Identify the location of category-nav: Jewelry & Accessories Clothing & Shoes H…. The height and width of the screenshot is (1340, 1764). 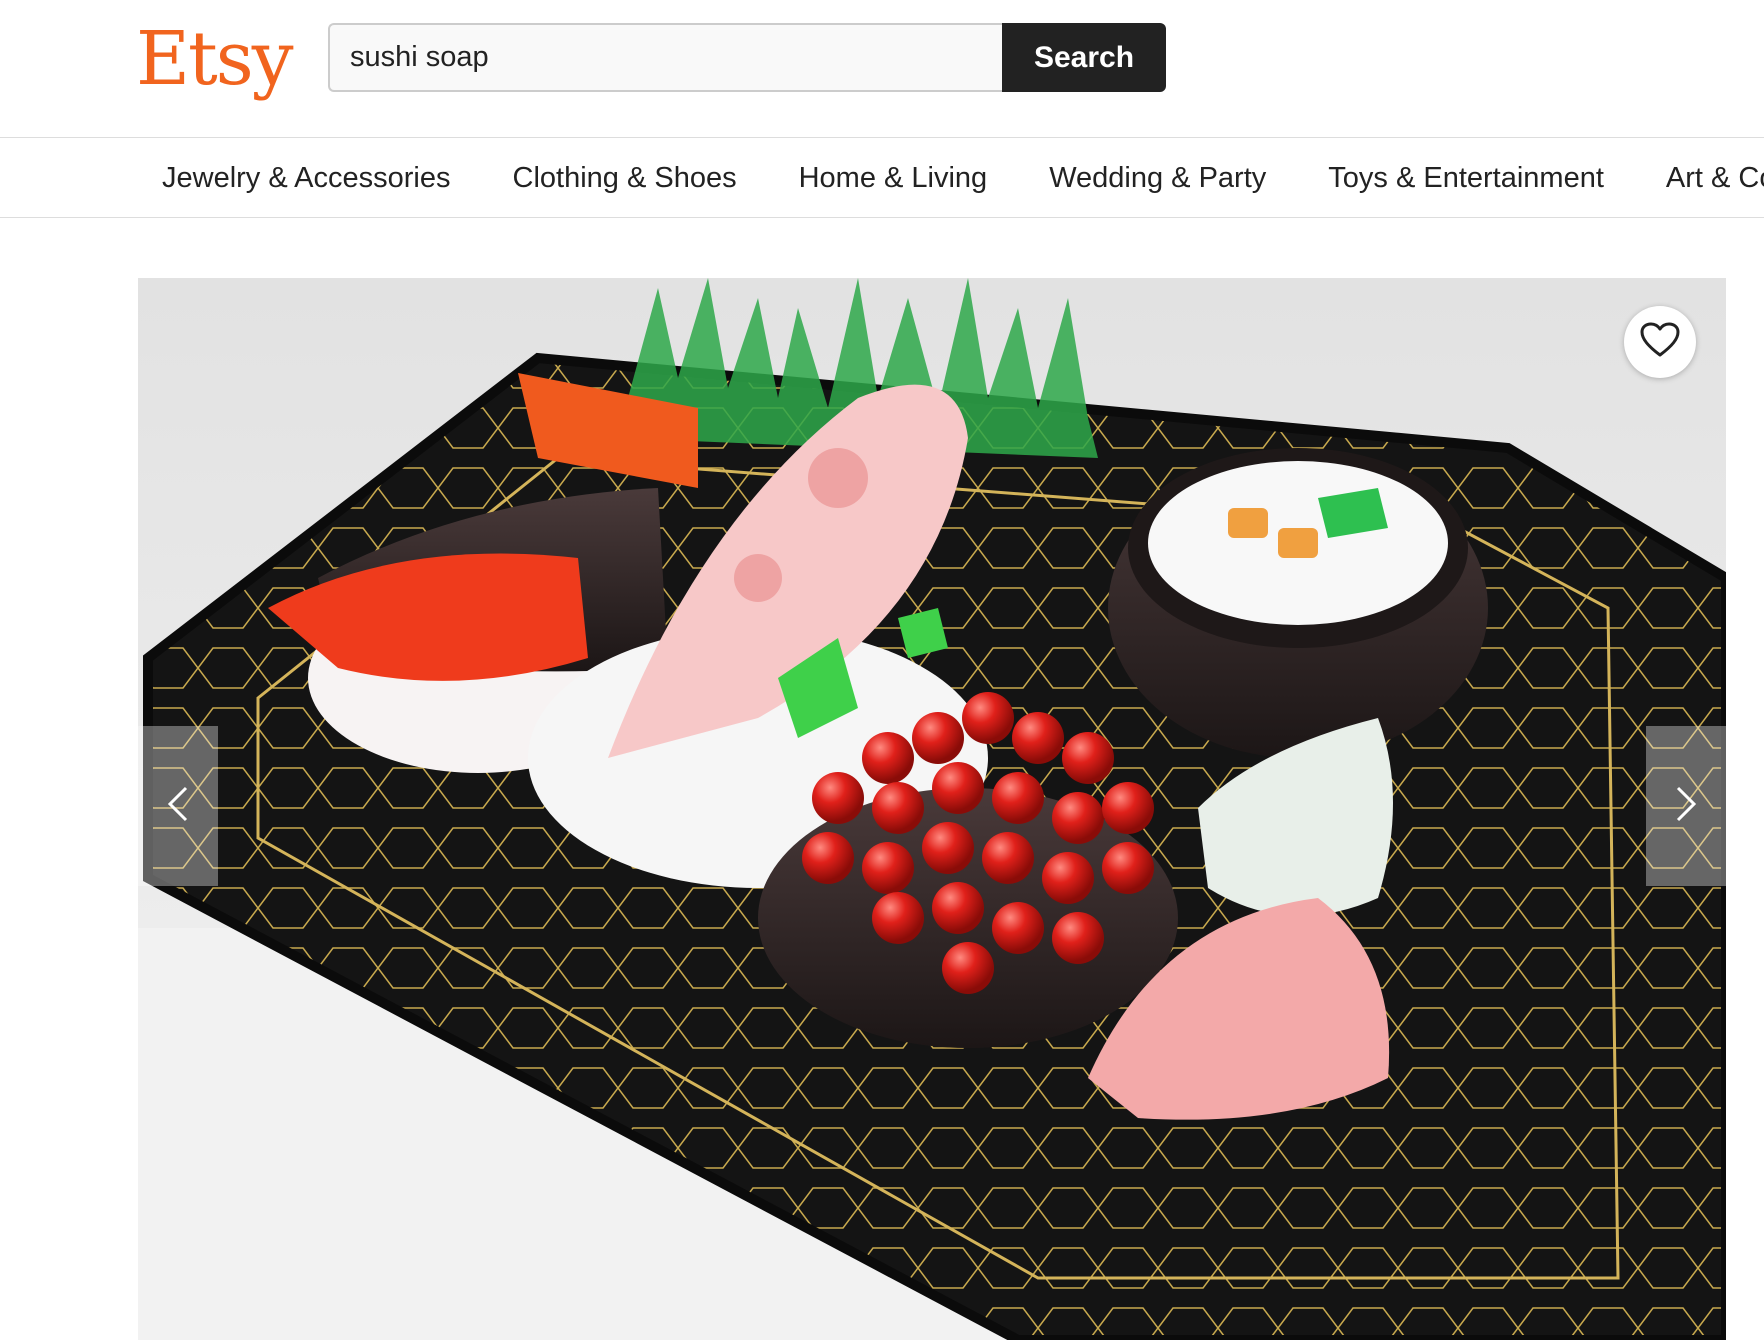
(882, 178).